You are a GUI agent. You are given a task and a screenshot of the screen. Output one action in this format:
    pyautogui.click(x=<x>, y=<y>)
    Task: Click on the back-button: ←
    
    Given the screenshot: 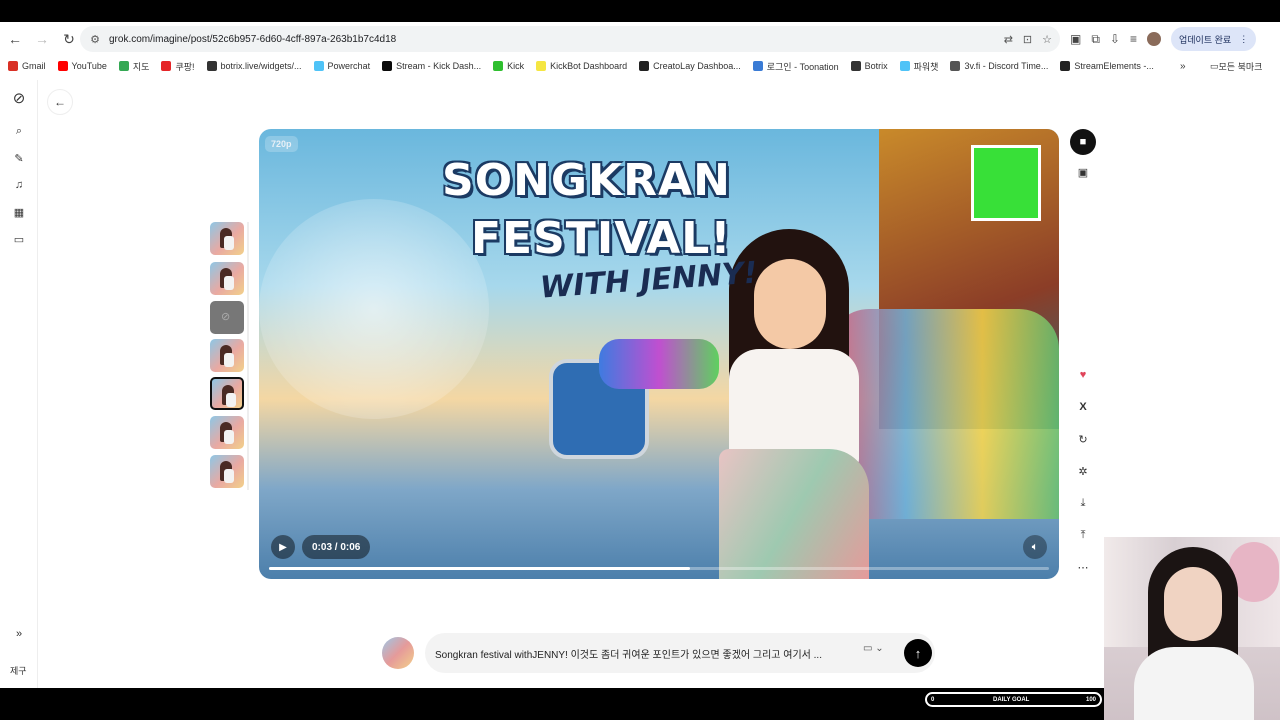 What is the action you would take?
    pyautogui.click(x=60, y=102)
    